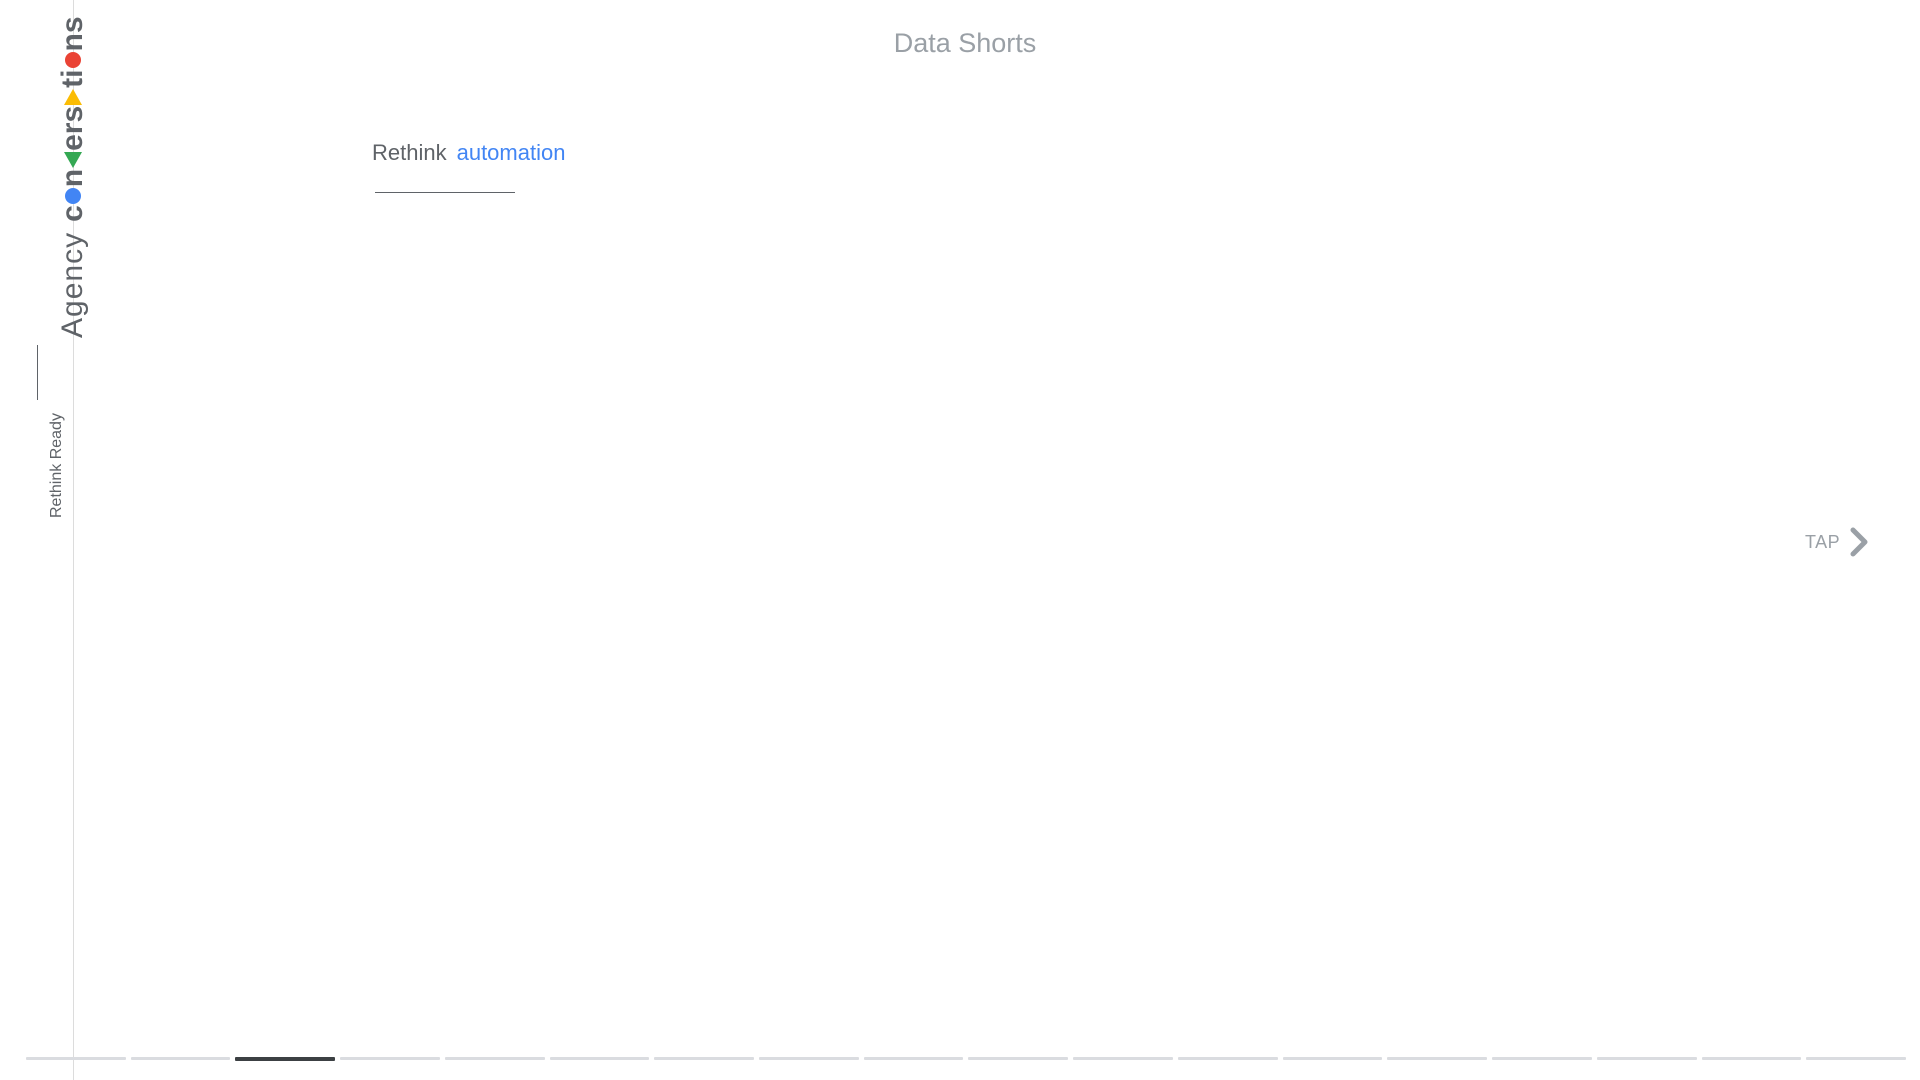 The image size is (1920, 1080). What do you see at coordinates (72, 284) in the screenshot?
I see `brand-prefix: Agency` at bounding box center [72, 284].